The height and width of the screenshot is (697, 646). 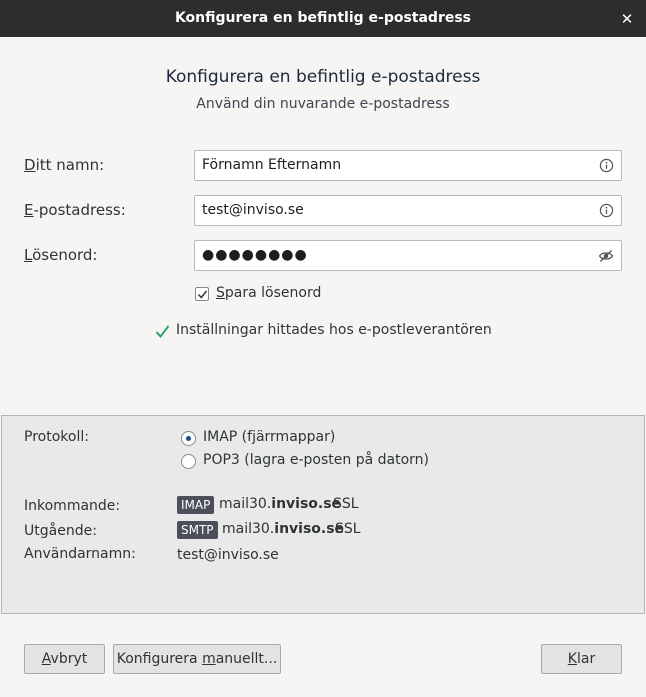 I want to click on cancel-button: Avbryt, so click(x=64, y=659).